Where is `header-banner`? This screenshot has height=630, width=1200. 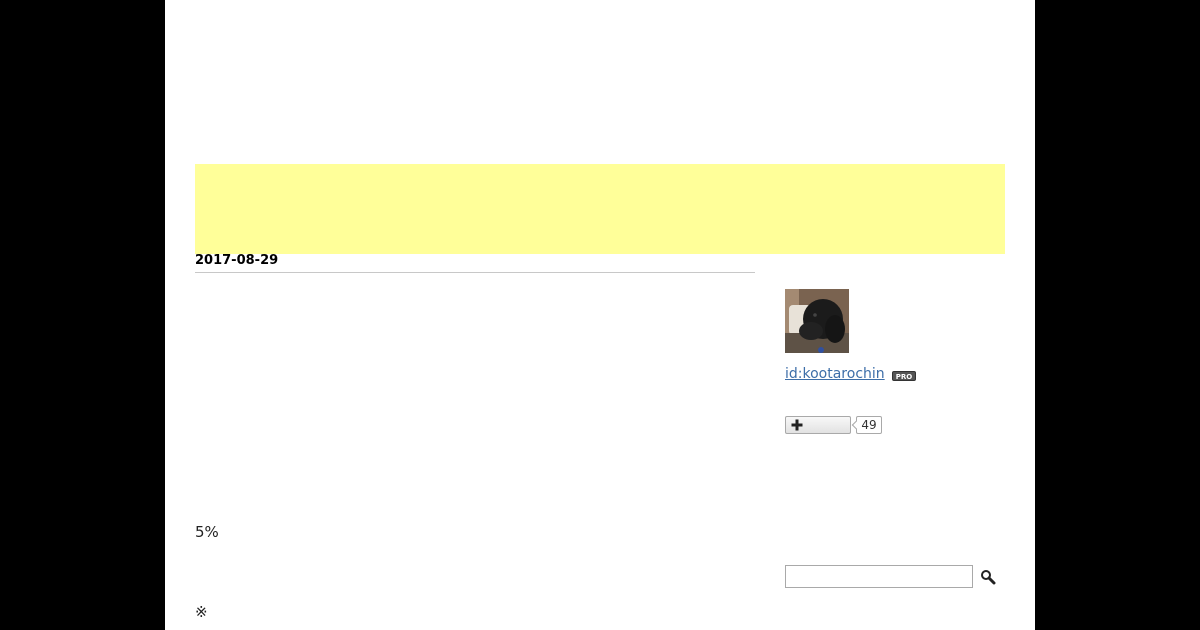 header-banner is located at coordinates (600, 209).